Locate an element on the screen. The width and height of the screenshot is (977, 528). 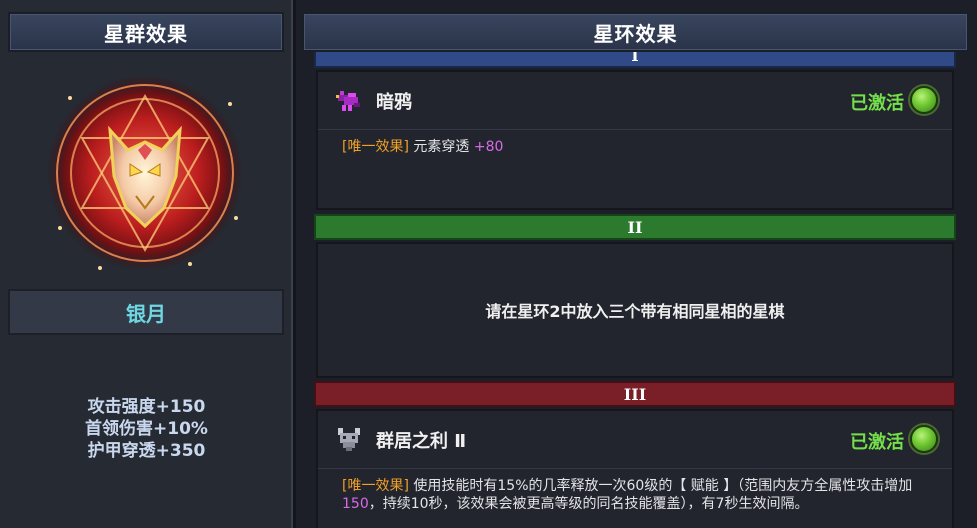
constellation-header: 星群效果 is located at coordinates (146, 32).